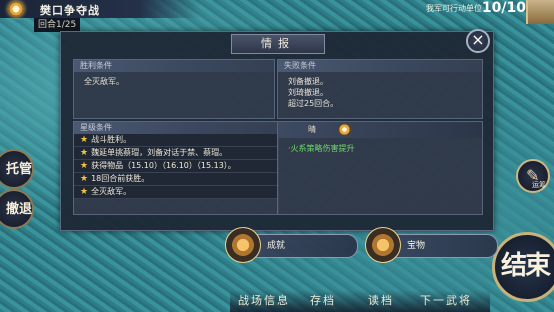  Describe the element at coordinates (308, 81) in the screenshot. I see `lose-condition: 刘备撤退。` at that location.